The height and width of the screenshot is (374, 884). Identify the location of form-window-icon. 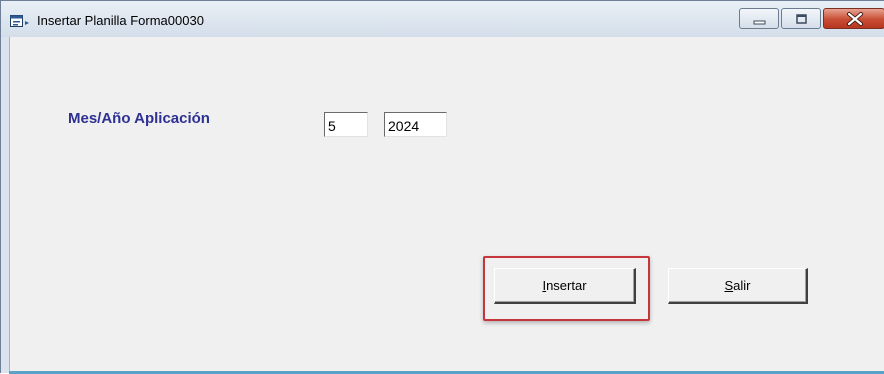
(21, 22).